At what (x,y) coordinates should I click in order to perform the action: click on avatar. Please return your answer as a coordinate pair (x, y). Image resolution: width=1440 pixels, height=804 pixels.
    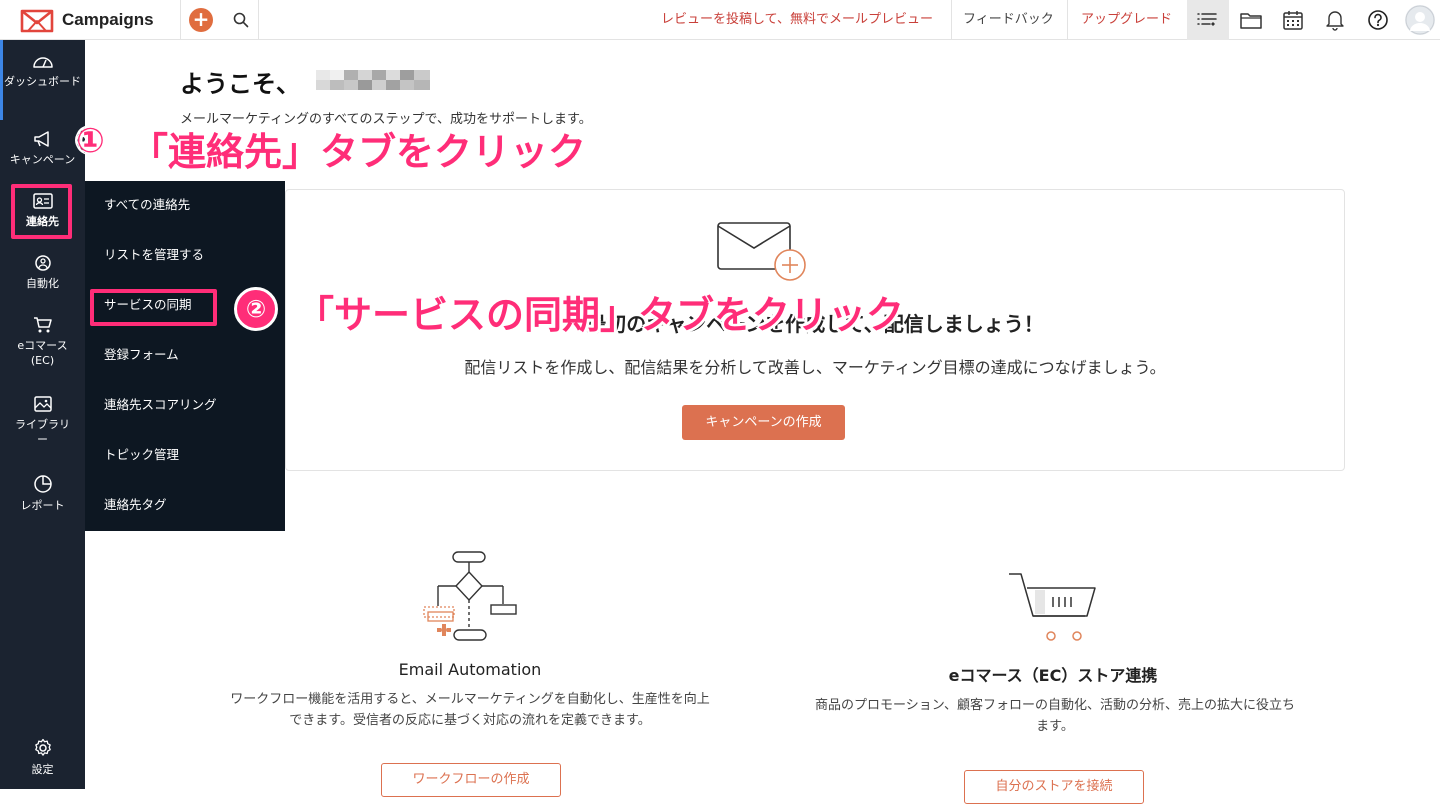
    Looking at the image, I should click on (1420, 20).